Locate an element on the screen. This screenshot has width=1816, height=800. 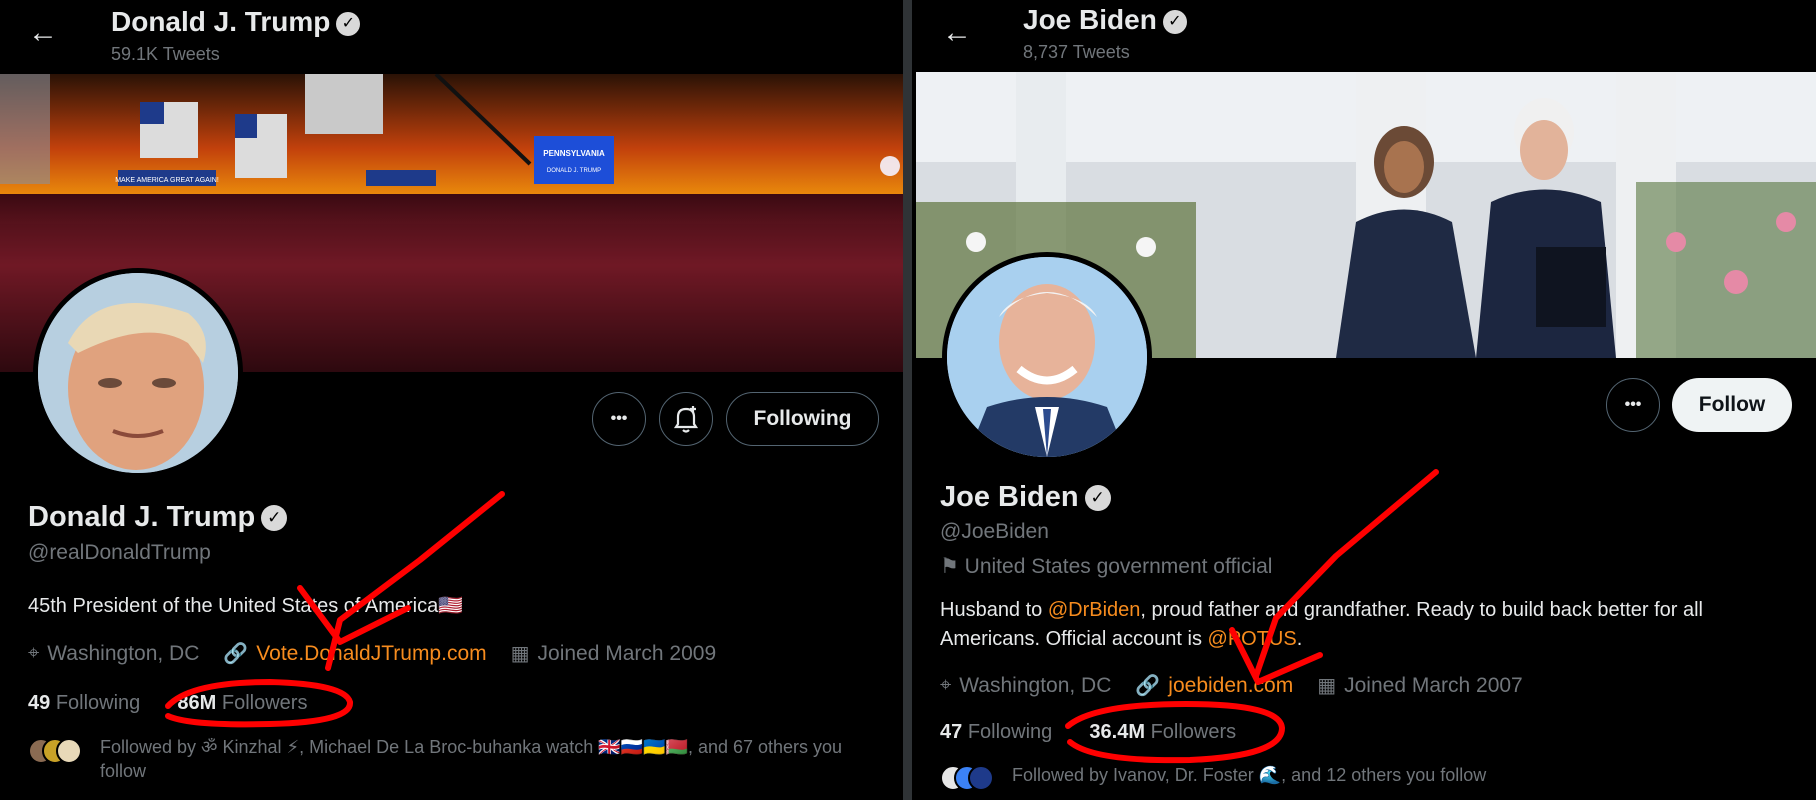
follow-counts: 49 Following 86M Followers is located at coordinates (167, 703).